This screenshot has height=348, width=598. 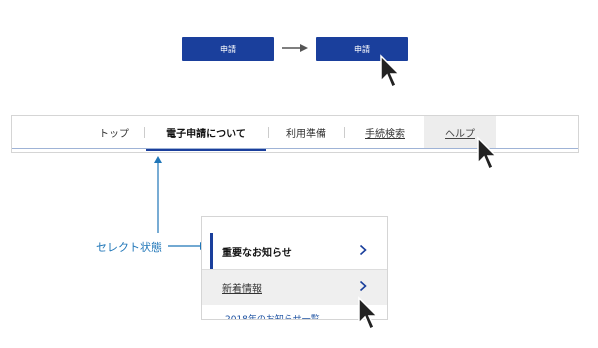 What do you see at coordinates (211, 251) in the screenshot?
I see `selected-indicator` at bounding box center [211, 251].